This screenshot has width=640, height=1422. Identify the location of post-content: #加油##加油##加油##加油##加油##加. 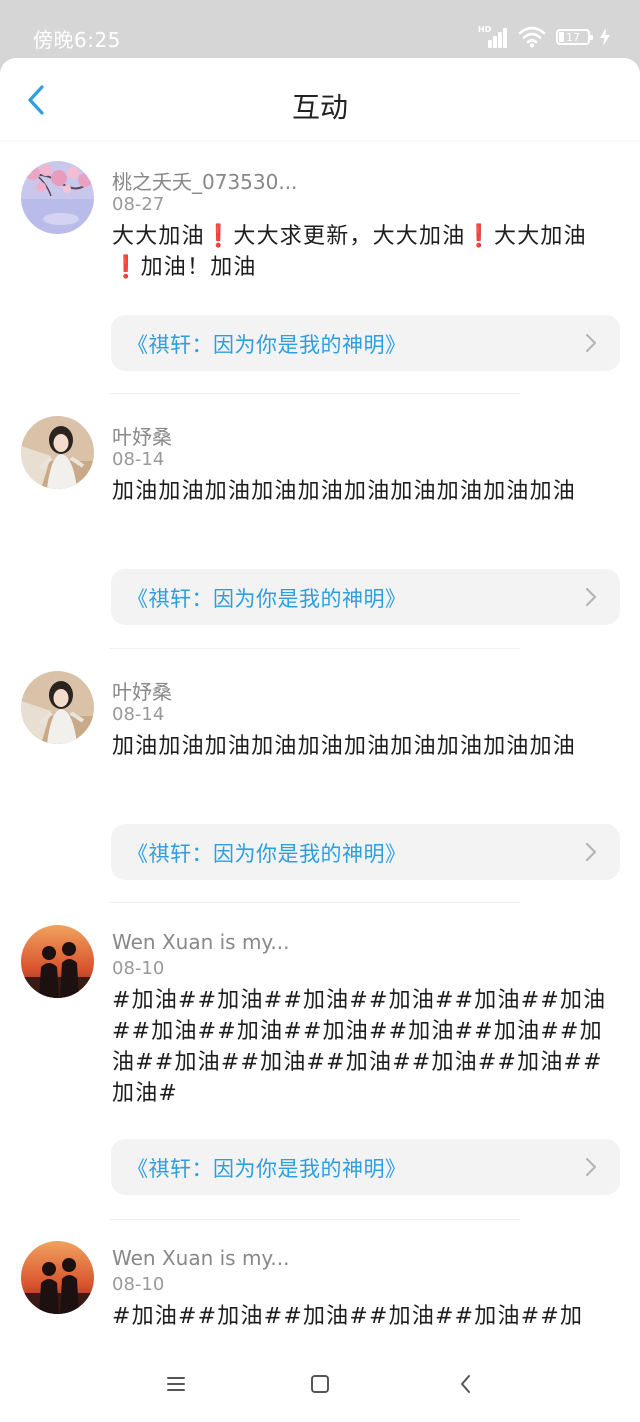
(348, 1316).